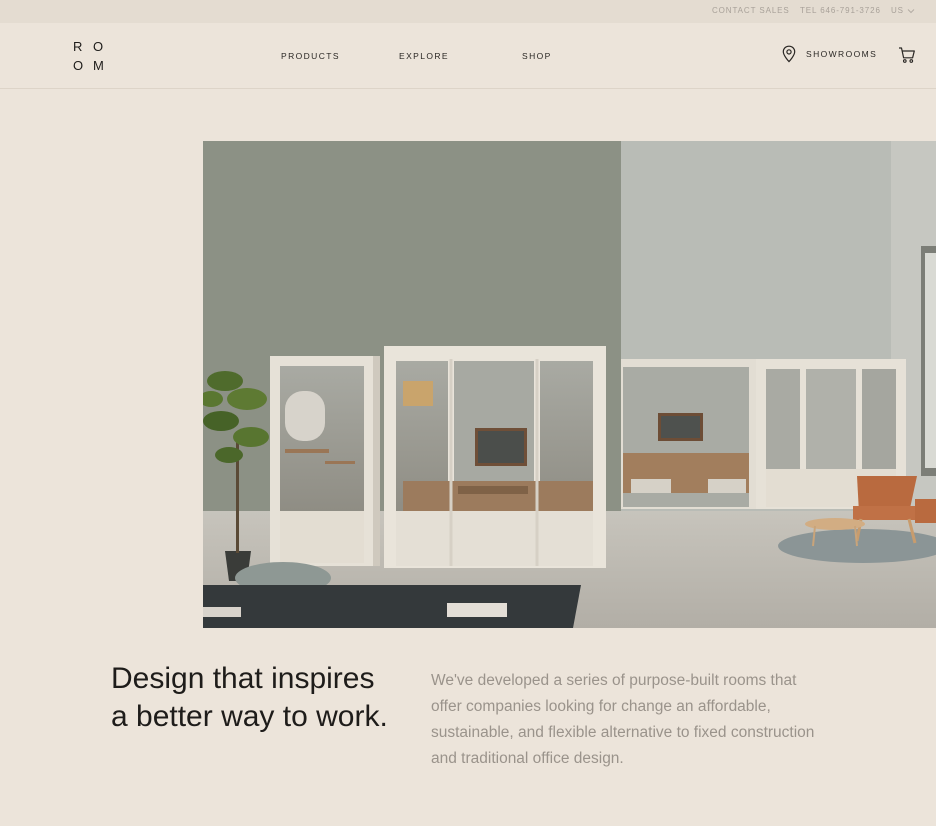  I want to click on phone-number-link: TEL 646-791-3726, so click(840, 10).